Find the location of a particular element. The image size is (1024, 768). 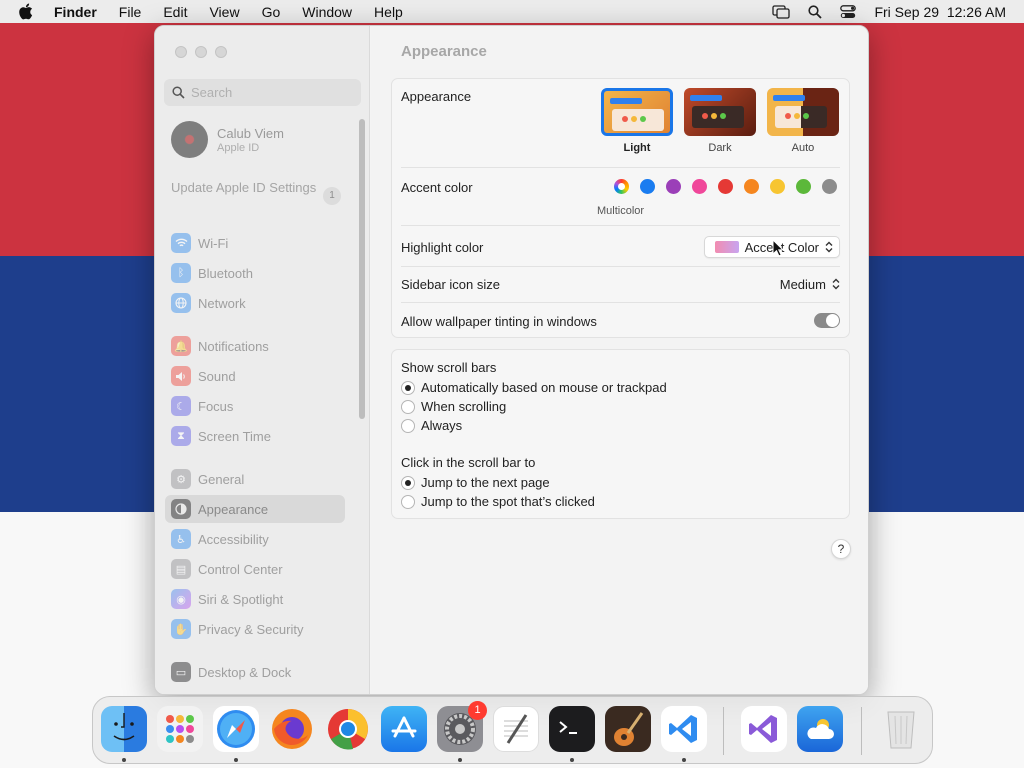

dock-vscode-icon is located at coordinates (684, 729).